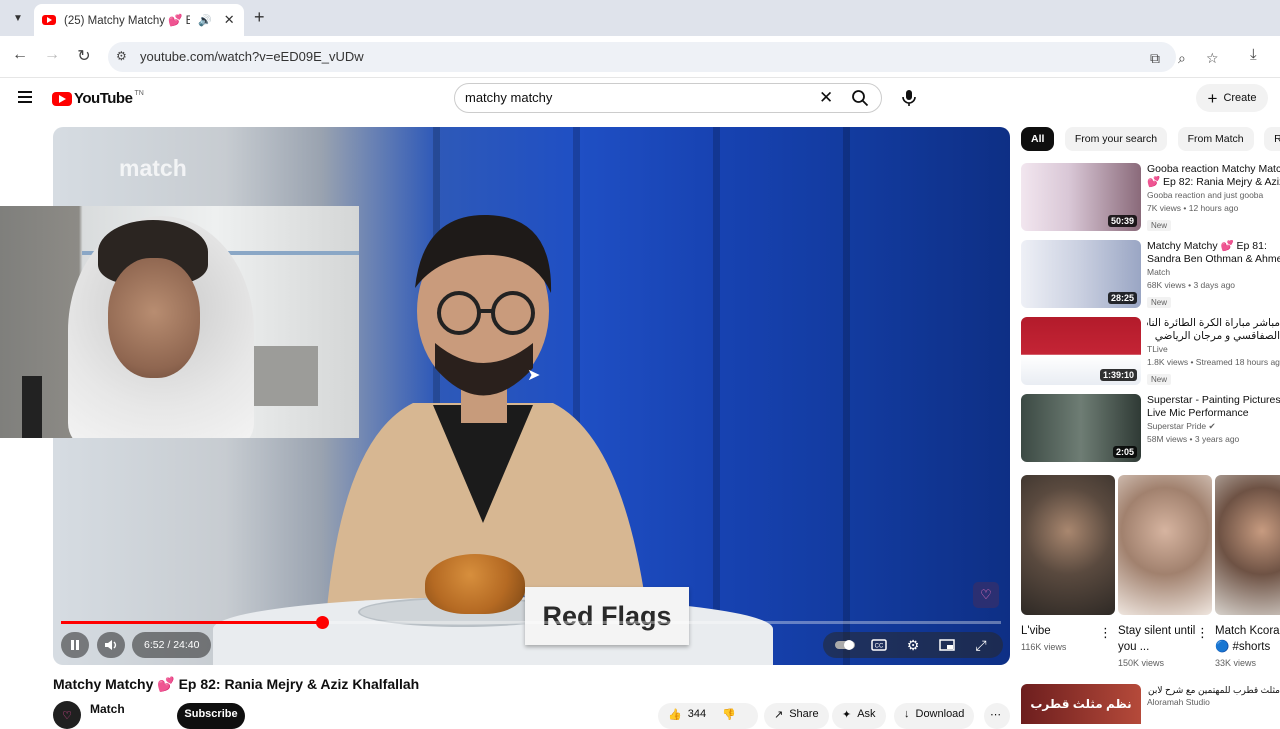 The height and width of the screenshot is (729, 1280). I want to click on recommendation-thumbnail: 28:25, so click(1081, 274).